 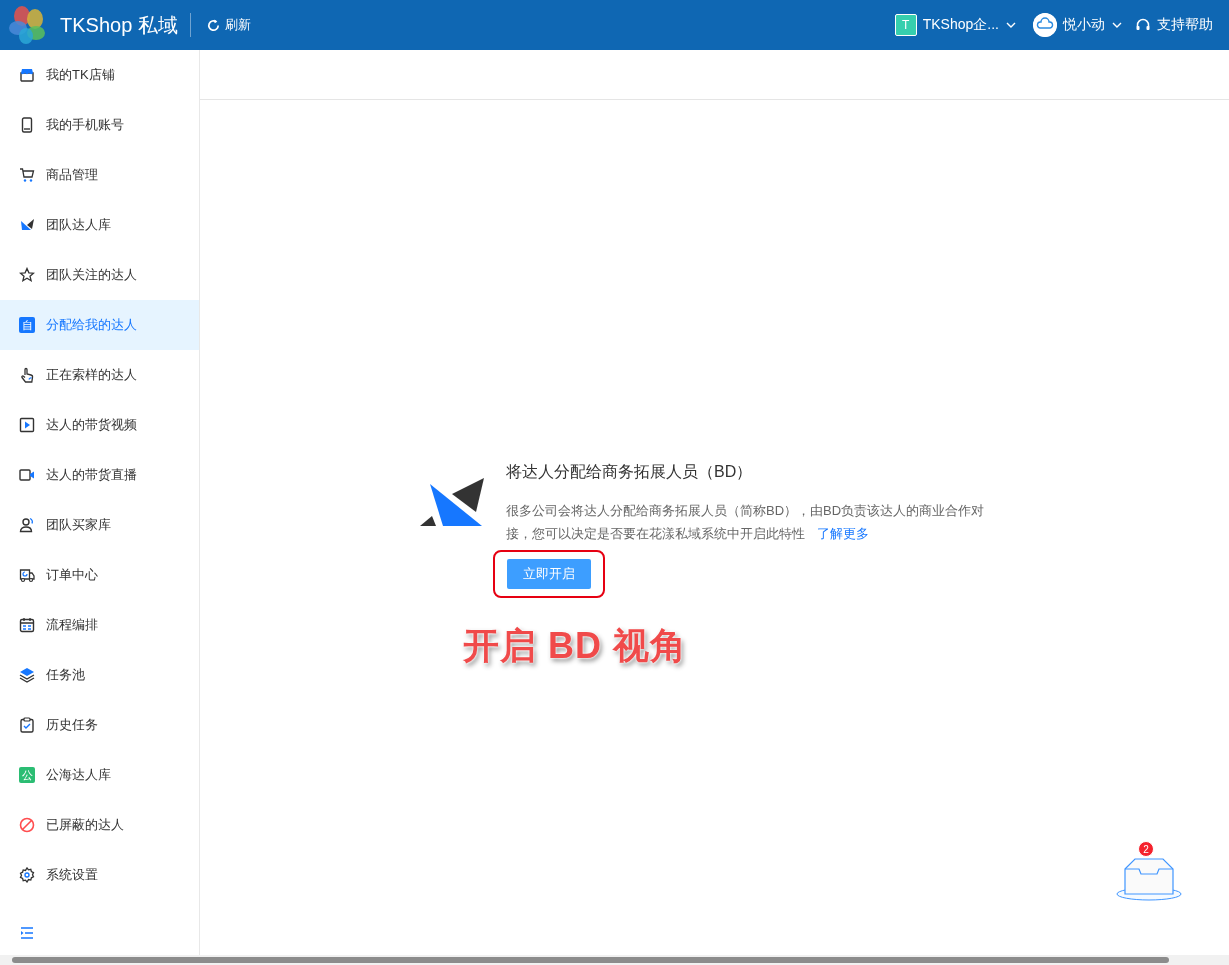 What do you see at coordinates (614, 960) in the screenshot?
I see `horizontal-scrollbar` at bounding box center [614, 960].